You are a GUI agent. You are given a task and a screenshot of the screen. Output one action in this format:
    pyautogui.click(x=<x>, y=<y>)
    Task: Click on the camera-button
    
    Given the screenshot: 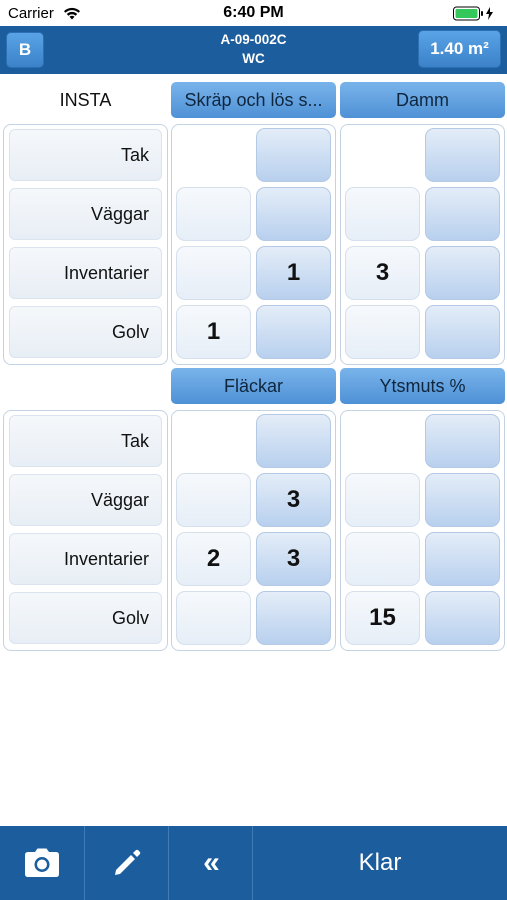 What is the action you would take?
    pyautogui.click(x=42, y=863)
    